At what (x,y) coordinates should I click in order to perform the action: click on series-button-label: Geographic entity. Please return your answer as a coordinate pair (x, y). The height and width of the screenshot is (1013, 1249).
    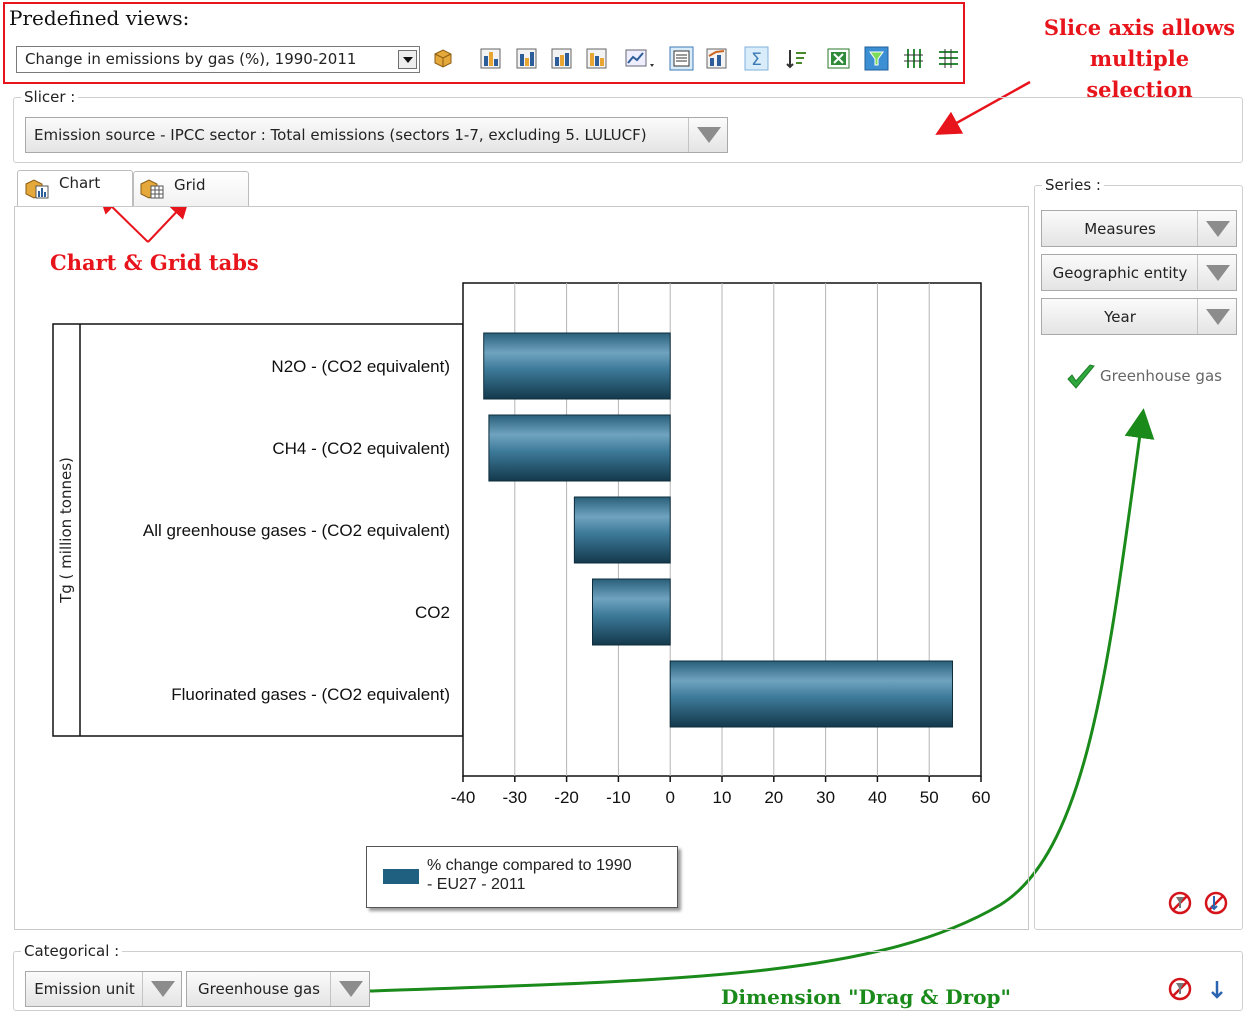
    Looking at the image, I should click on (1120, 272).